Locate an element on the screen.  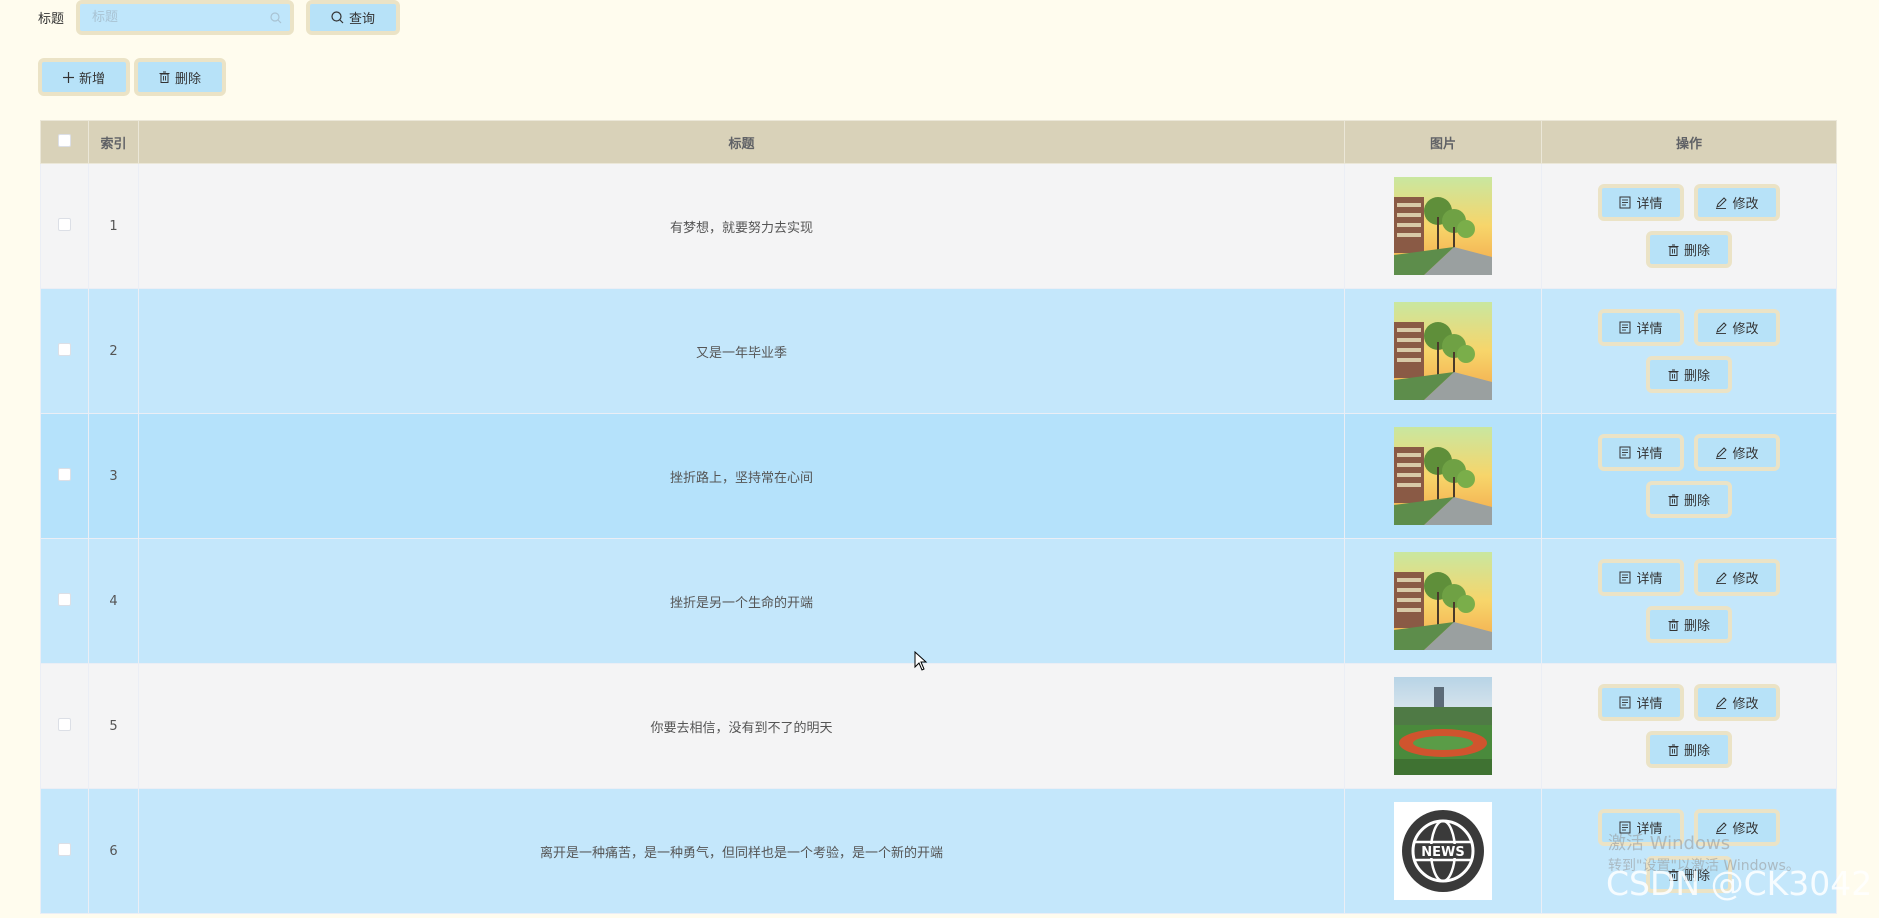
row-image: NEWS is located at coordinates (1443, 851).